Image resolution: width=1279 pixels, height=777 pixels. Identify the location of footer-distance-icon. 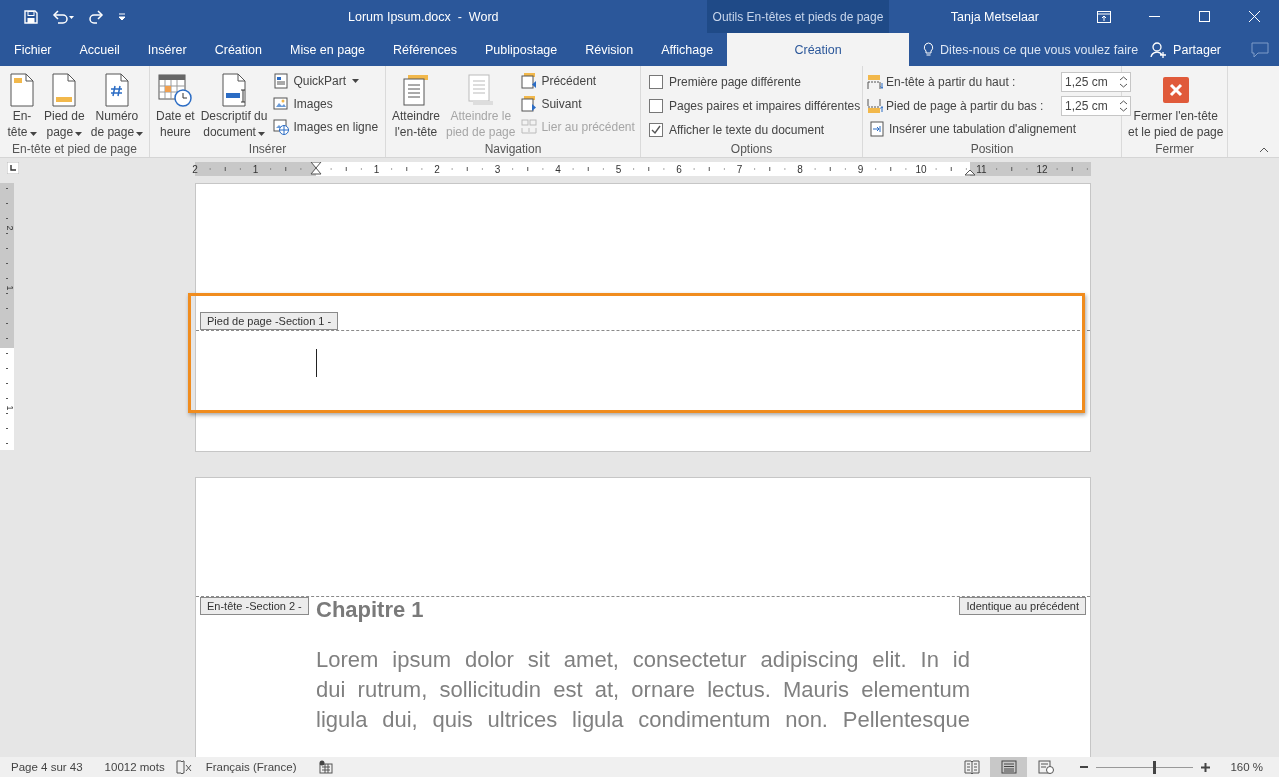
(875, 105).